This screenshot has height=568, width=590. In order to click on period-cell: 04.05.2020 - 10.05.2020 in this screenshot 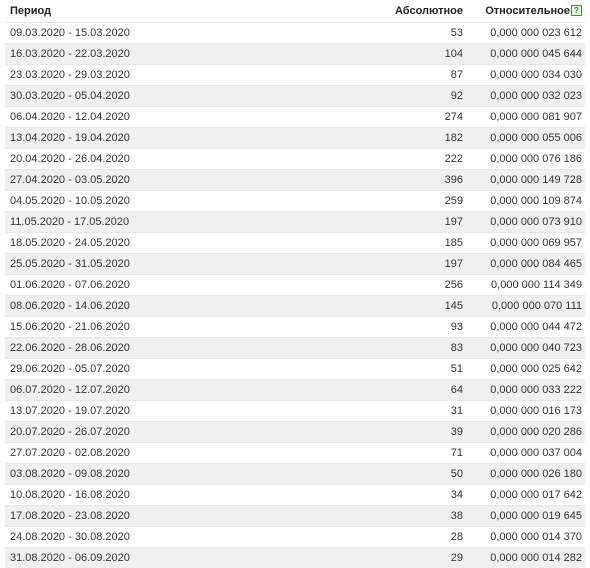, I will do `click(195, 201)`.